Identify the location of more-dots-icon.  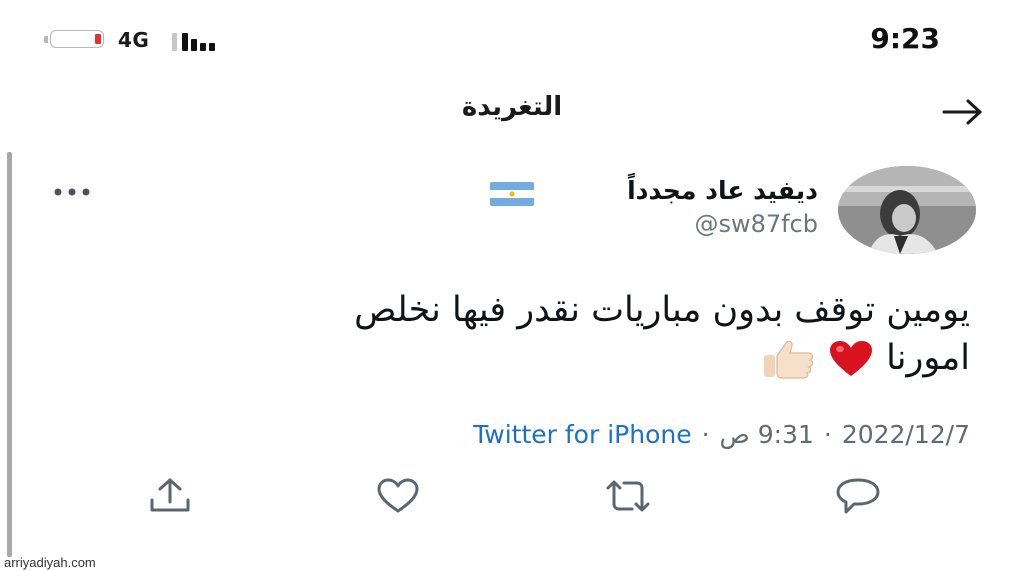
(72, 192).